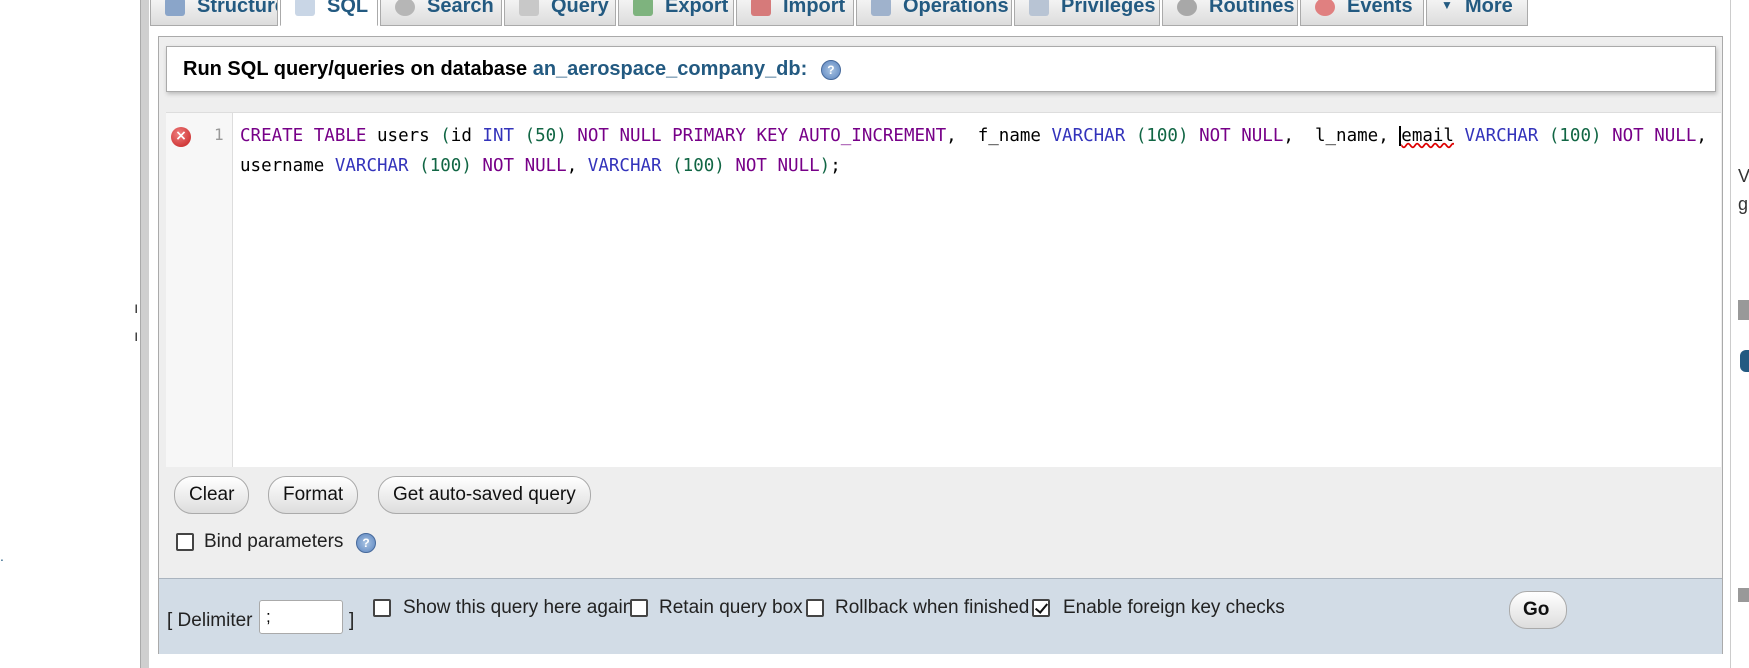 Image resolution: width=1749 pixels, height=668 pixels. Describe the element at coordinates (731, 607) in the screenshot. I see `retain-query-box-label: Retain query box` at that location.